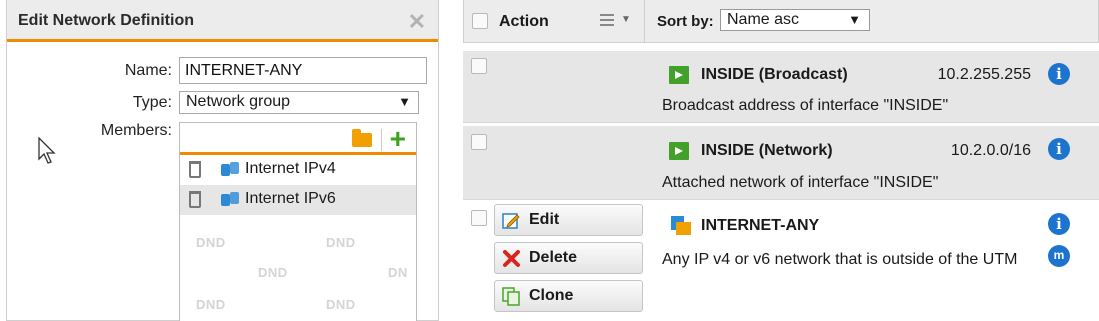  I want to click on object-title: INSIDE (Broadcast), so click(774, 74).